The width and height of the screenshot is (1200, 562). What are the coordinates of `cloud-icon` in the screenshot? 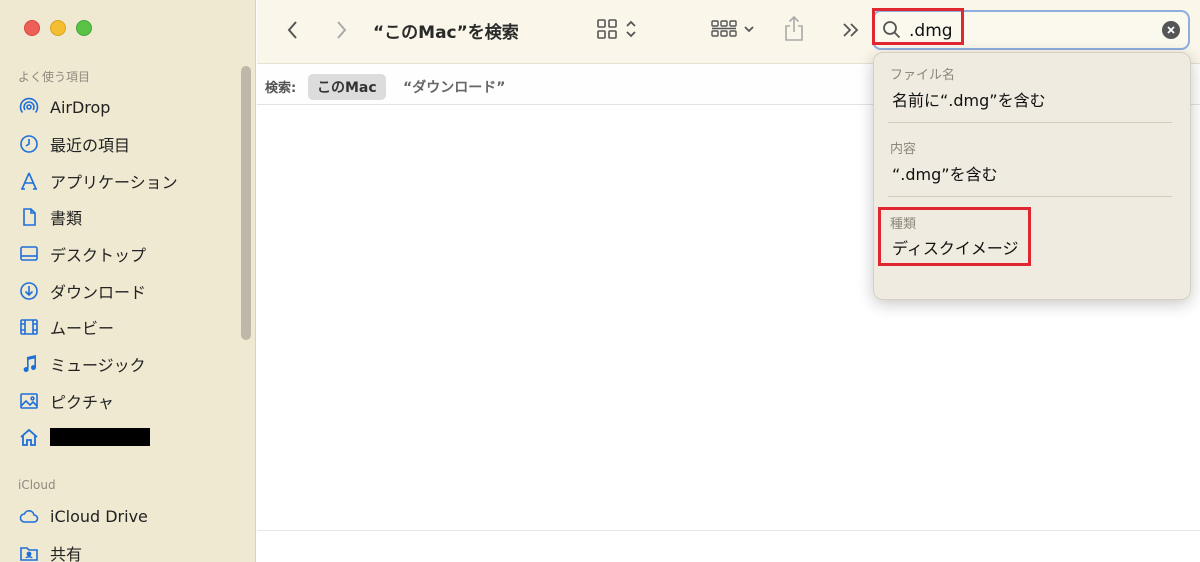 It's located at (29, 516).